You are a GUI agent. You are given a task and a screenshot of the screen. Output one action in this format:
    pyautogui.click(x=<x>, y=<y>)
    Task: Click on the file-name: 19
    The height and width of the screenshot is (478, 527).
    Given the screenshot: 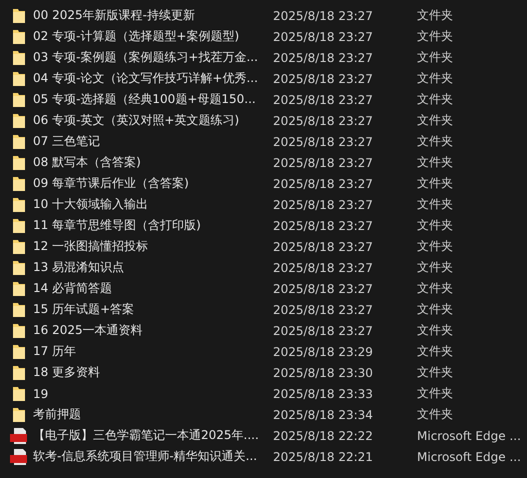 What is the action you would take?
    pyautogui.click(x=153, y=393)
    